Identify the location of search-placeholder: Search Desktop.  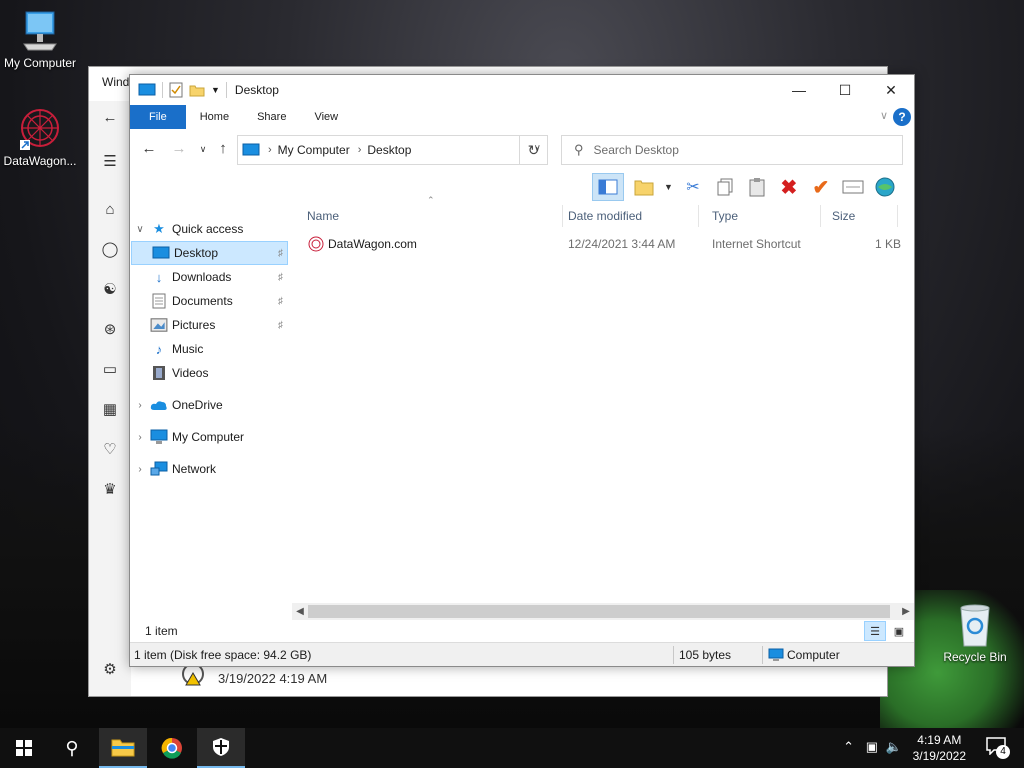
(636, 150).